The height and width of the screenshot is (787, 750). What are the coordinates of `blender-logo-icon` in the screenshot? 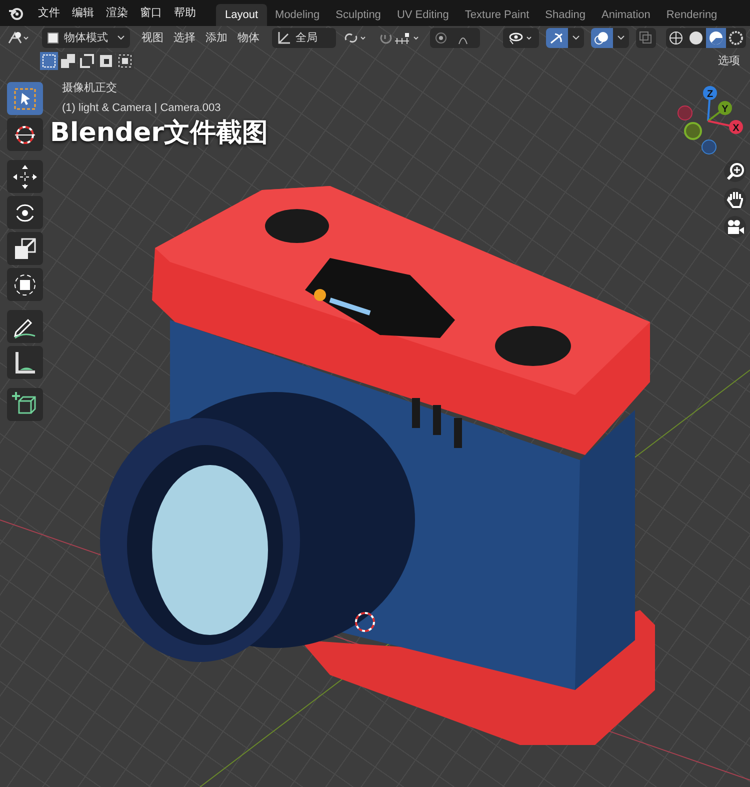 It's located at (16, 13).